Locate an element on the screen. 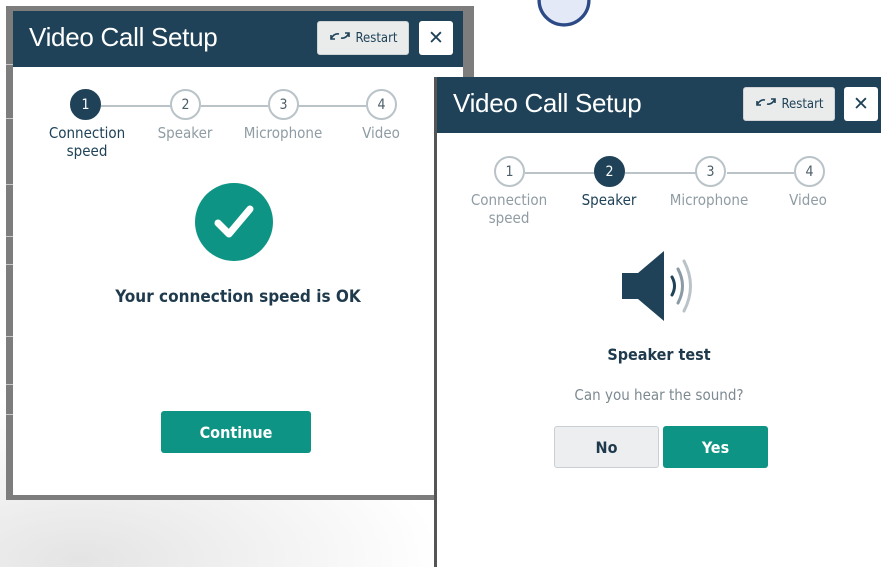 Image resolution: width=881 pixels, height=567 pixels. speaker-icon is located at coordinates (657, 286).